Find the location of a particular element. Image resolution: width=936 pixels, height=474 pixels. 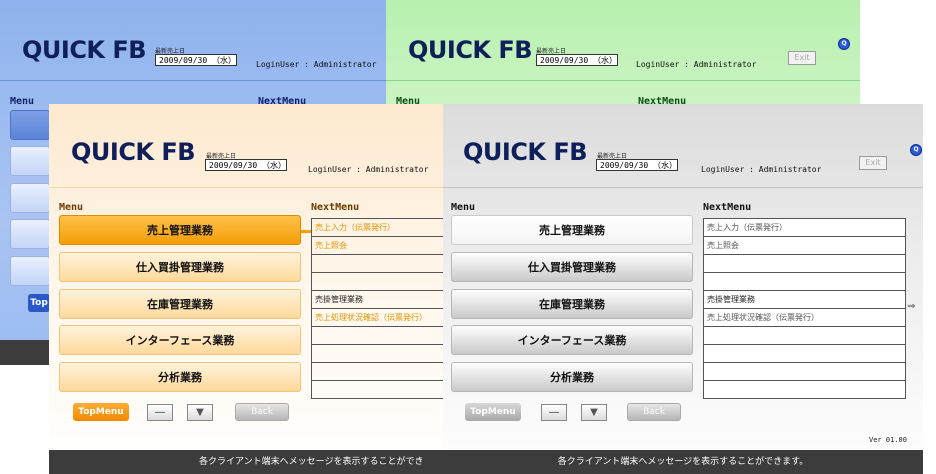

status-bar: 各クライアント端末へメッセージを表示することができ is located at coordinates (249, 462).